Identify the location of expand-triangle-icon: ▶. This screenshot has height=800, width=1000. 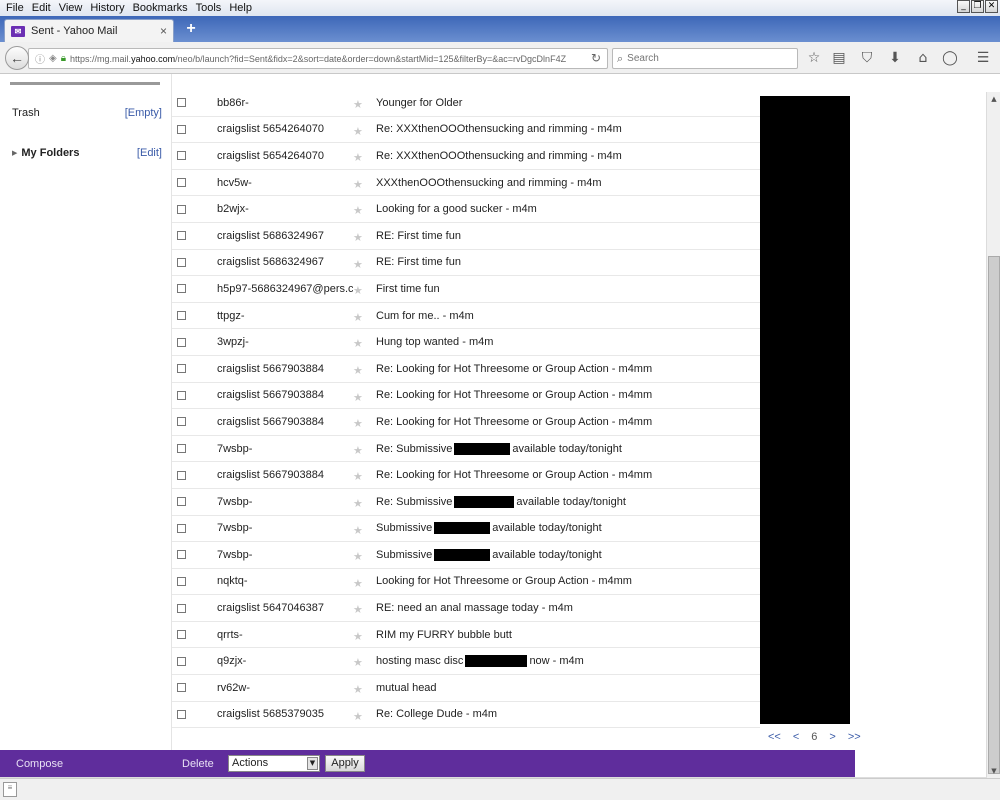
(14, 153).